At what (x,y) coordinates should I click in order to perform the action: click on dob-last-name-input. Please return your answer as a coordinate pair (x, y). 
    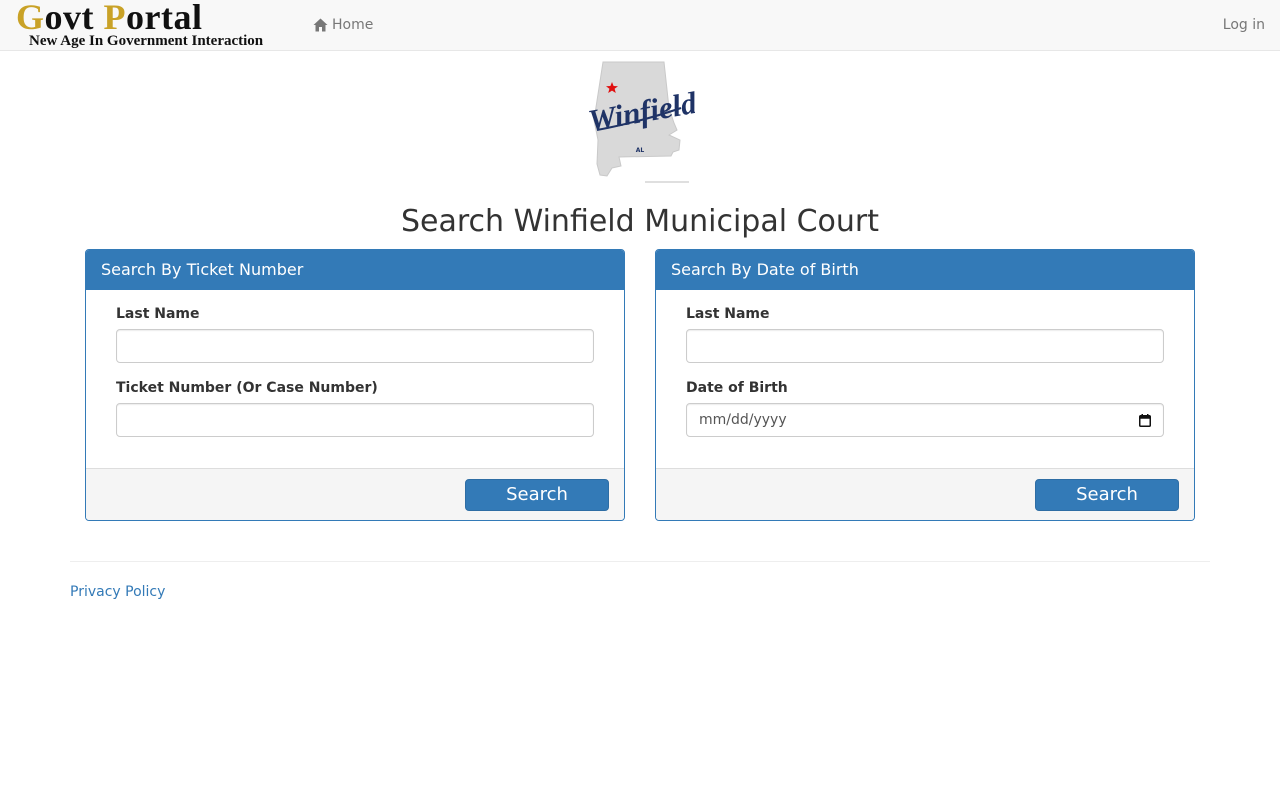
    Looking at the image, I should click on (925, 346).